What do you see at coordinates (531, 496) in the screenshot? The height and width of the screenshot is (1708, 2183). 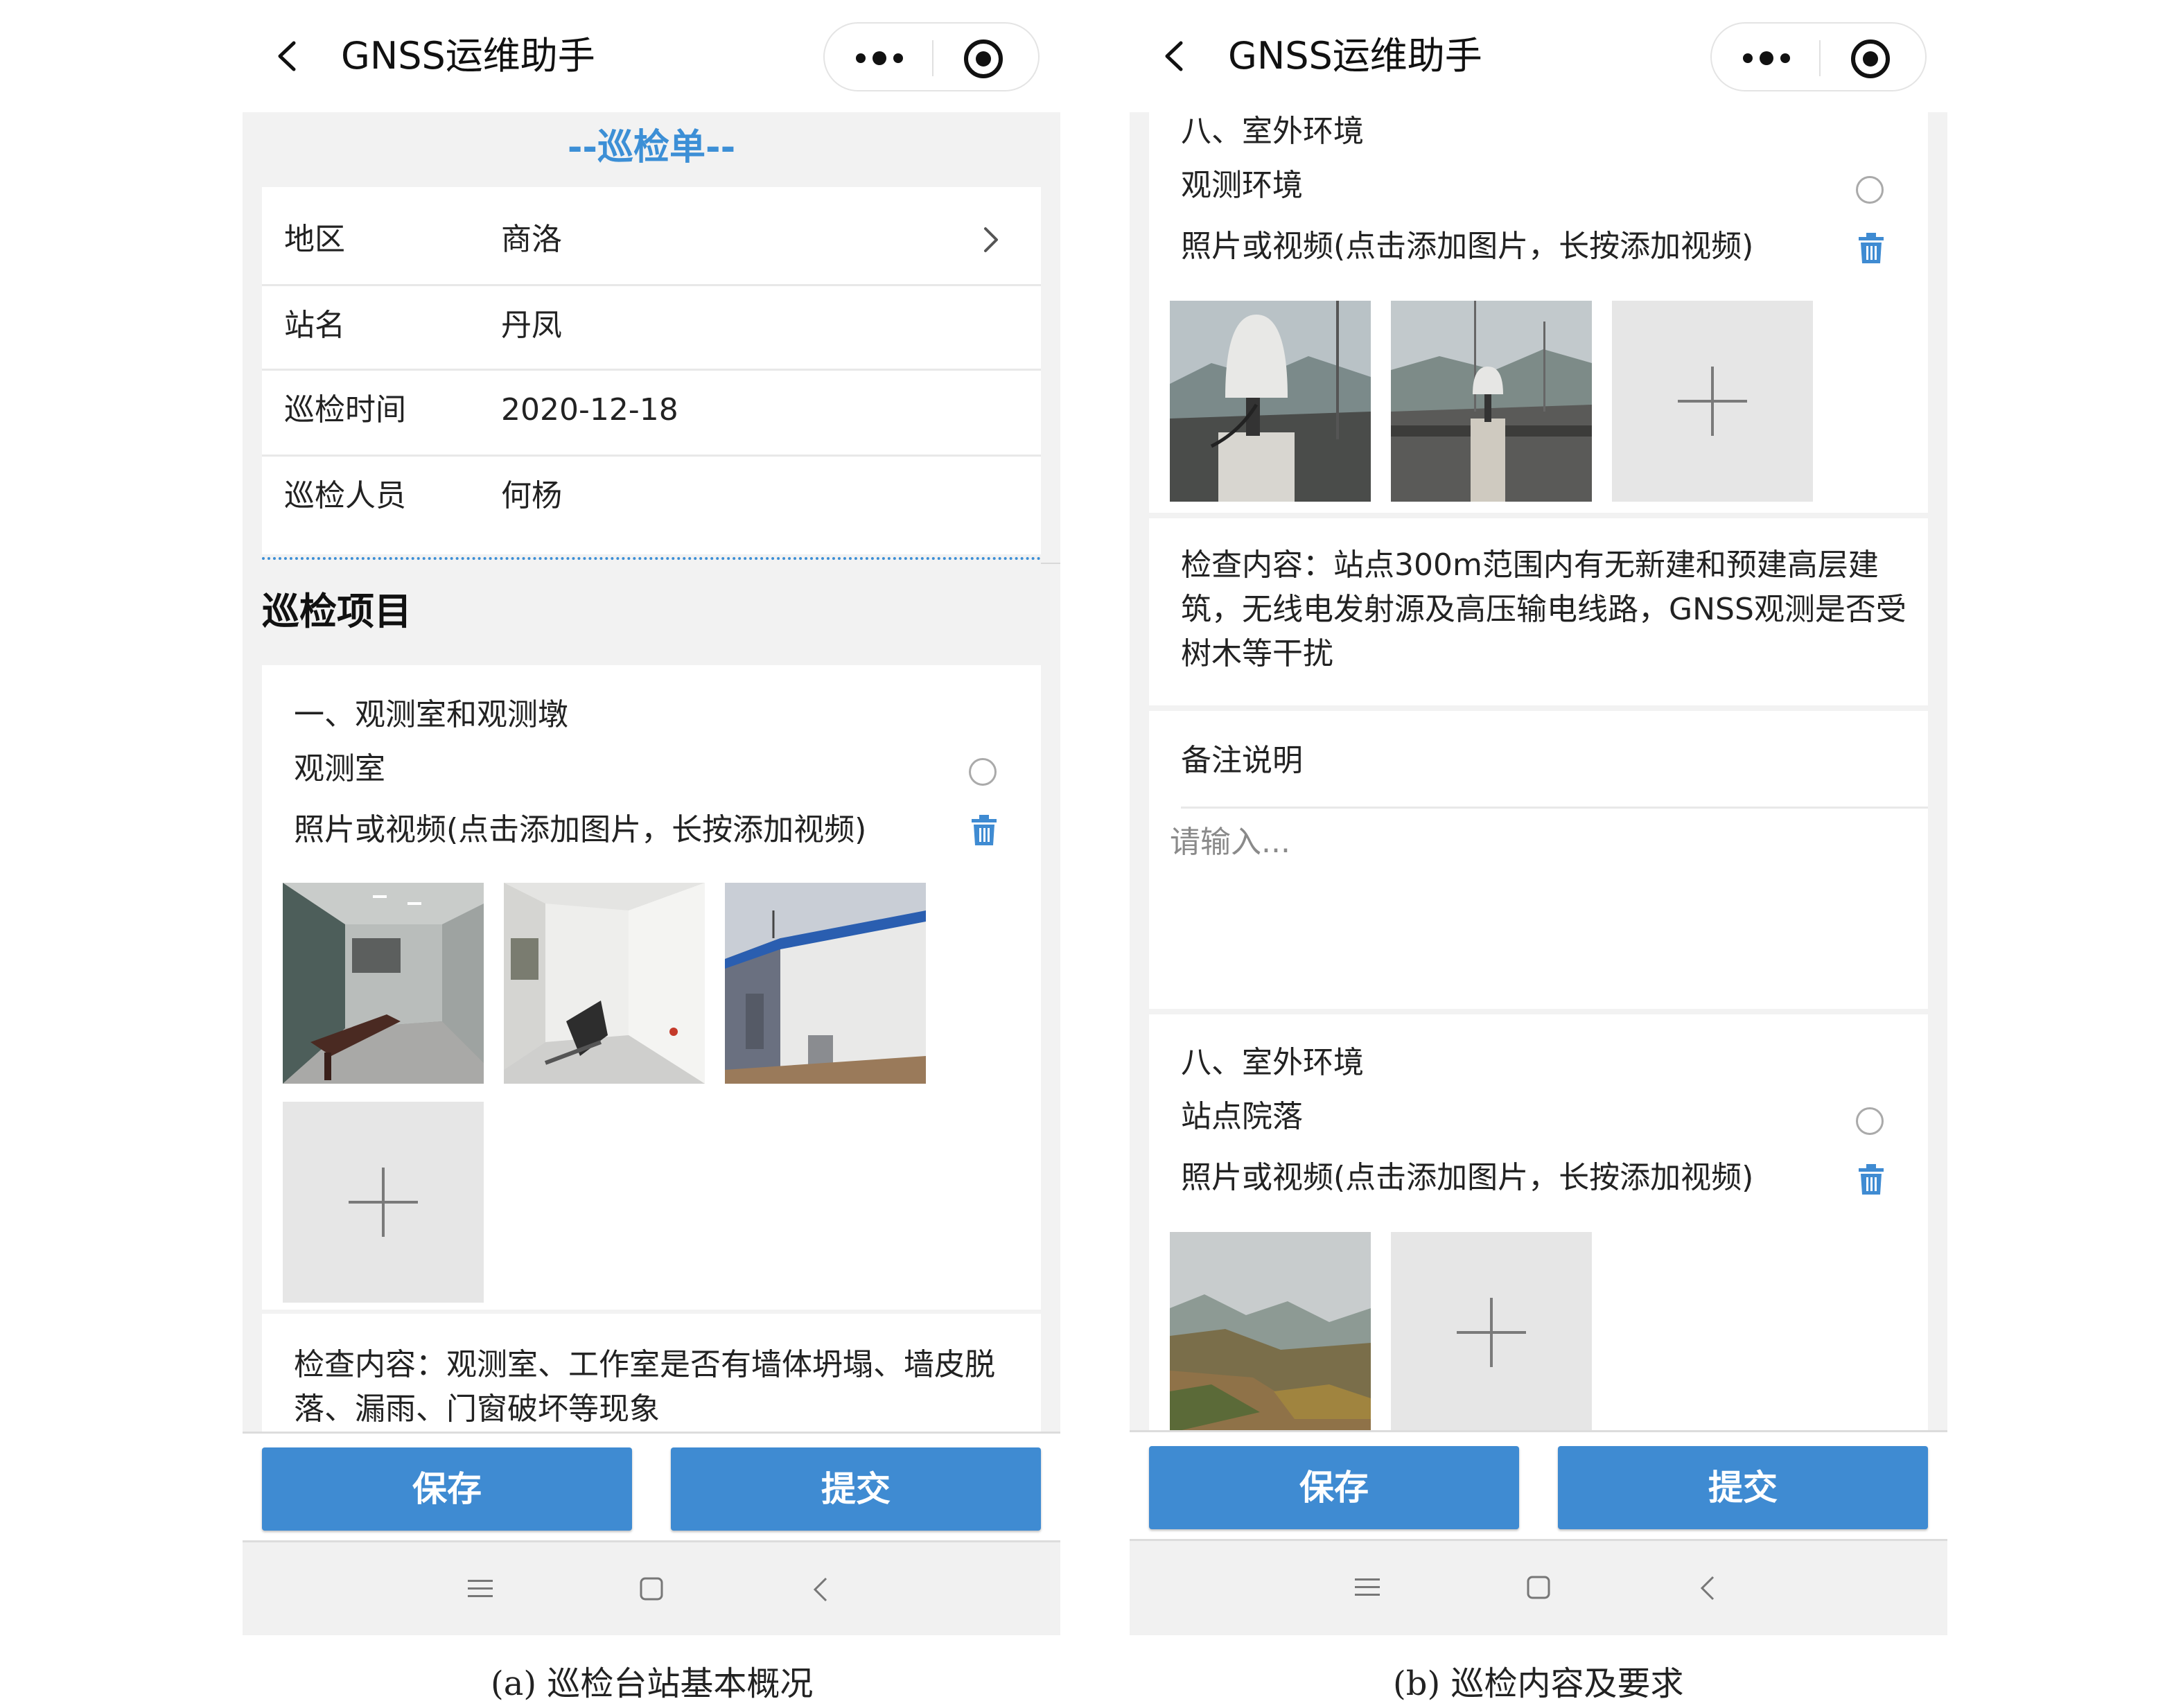 I see `info-value-inspector: 何杨` at bounding box center [531, 496].